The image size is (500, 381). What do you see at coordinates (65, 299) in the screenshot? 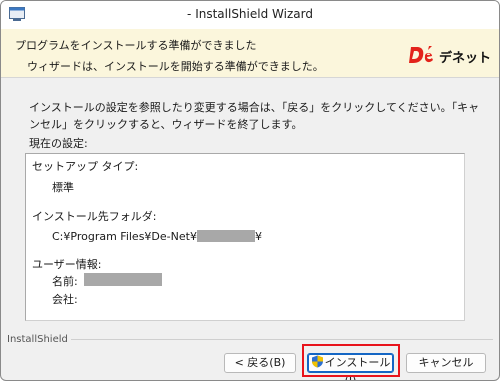
I see `company-label: 会社:` at bounding box center [65, 299].